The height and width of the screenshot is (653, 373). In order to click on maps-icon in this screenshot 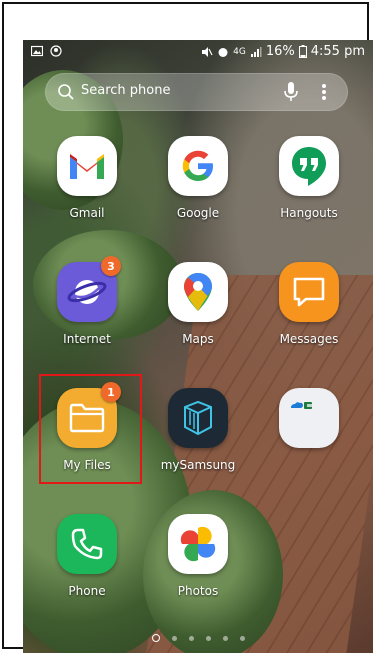, I will do `click(198, 292)`.